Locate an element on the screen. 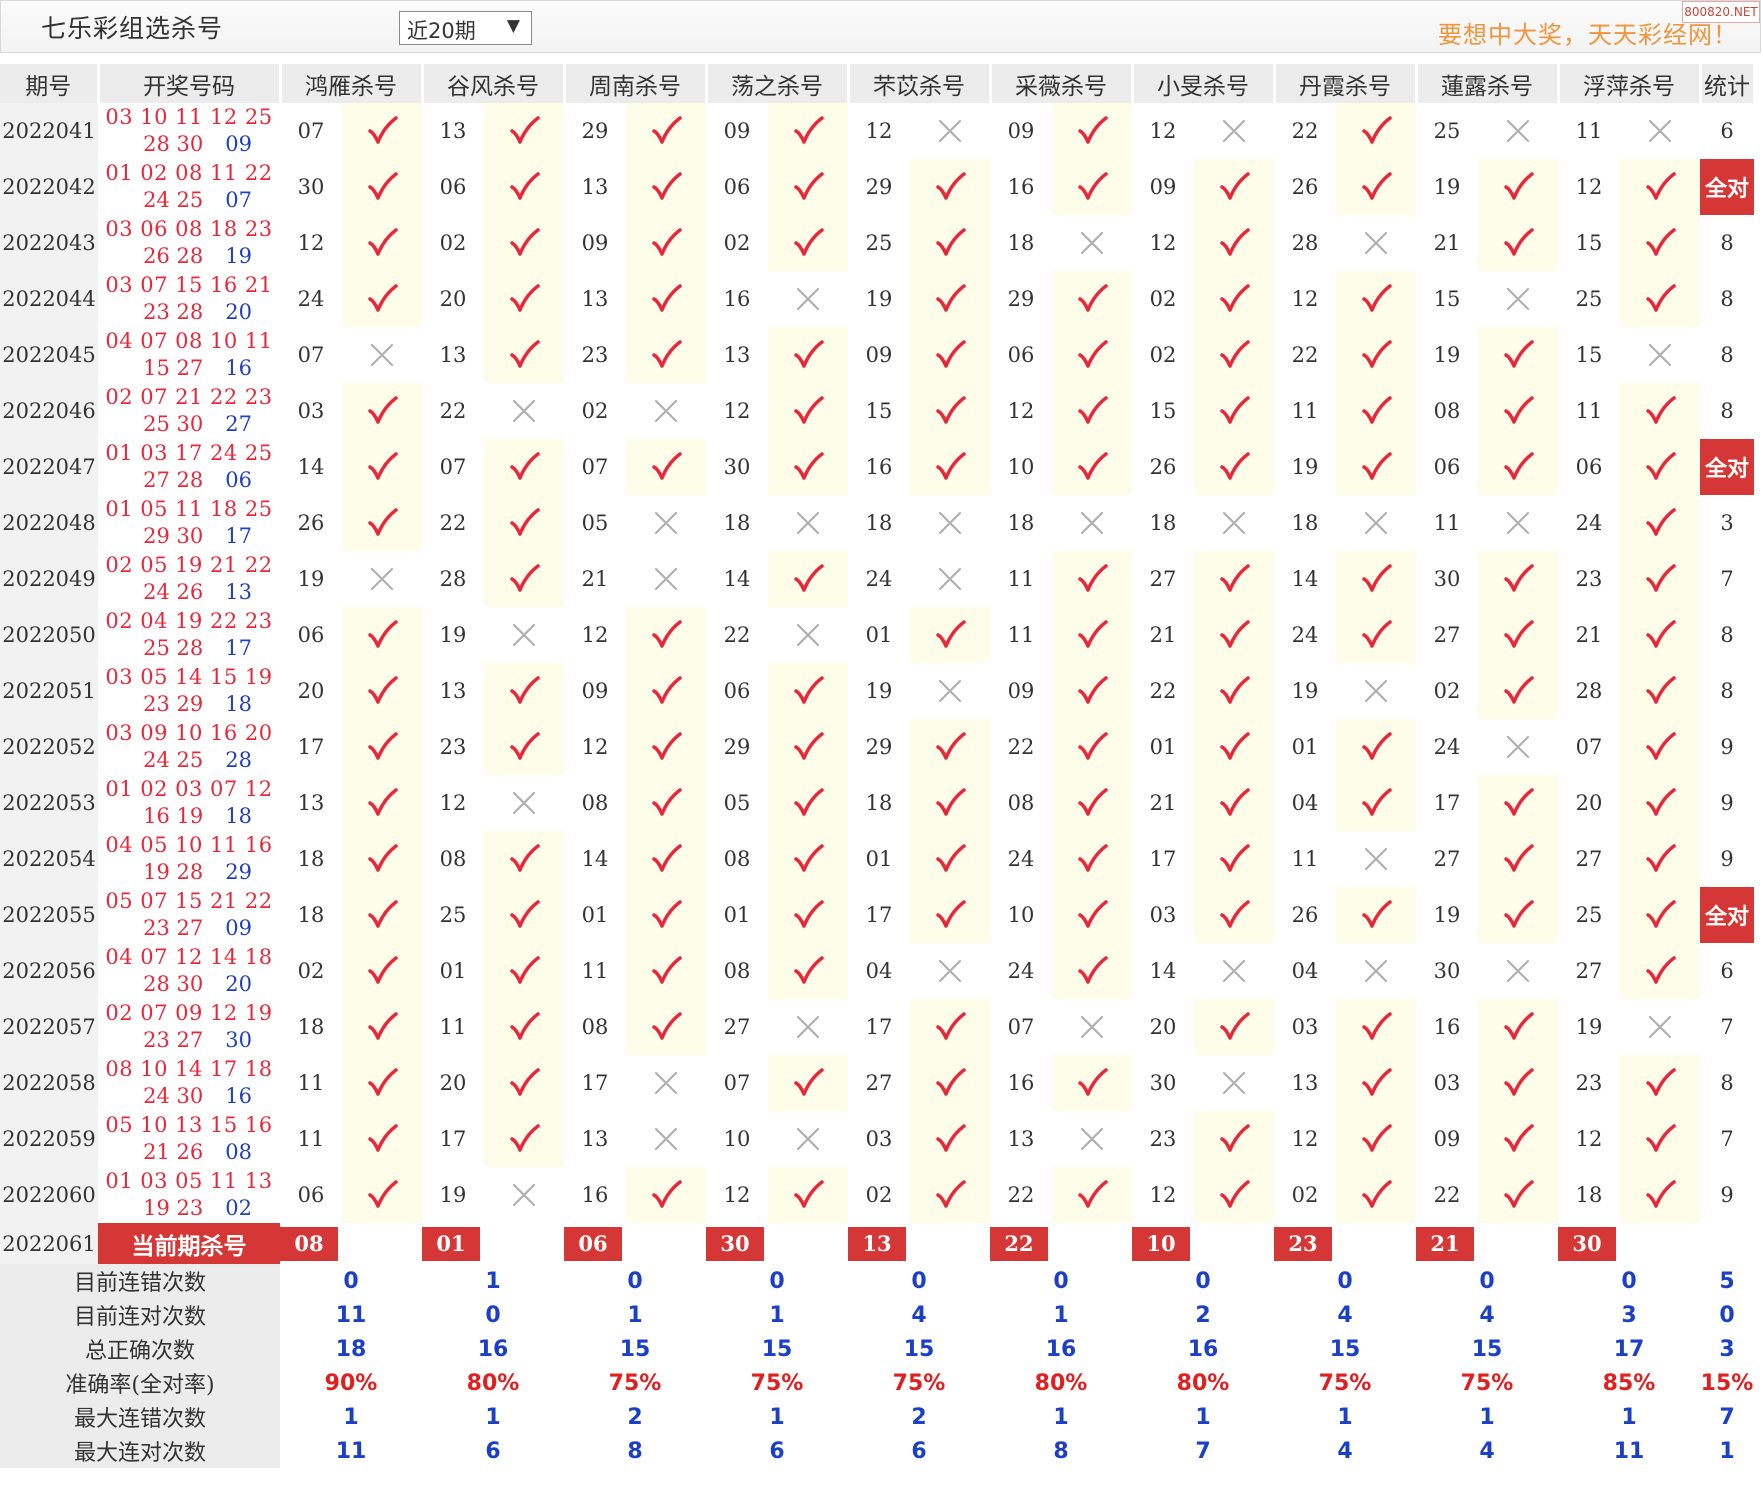 This screenshot has width=1763, height=1495. kill-number-cell: 16 is located at coordinates (1021, 1083).